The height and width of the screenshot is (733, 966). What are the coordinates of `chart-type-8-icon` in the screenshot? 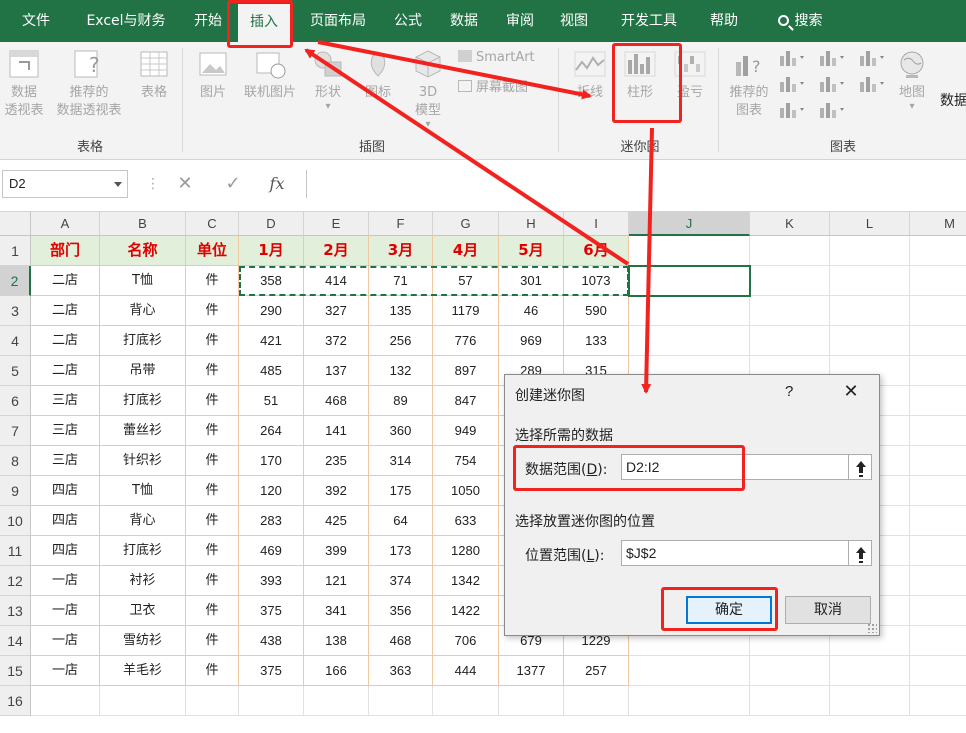 It's located at (832, 110).